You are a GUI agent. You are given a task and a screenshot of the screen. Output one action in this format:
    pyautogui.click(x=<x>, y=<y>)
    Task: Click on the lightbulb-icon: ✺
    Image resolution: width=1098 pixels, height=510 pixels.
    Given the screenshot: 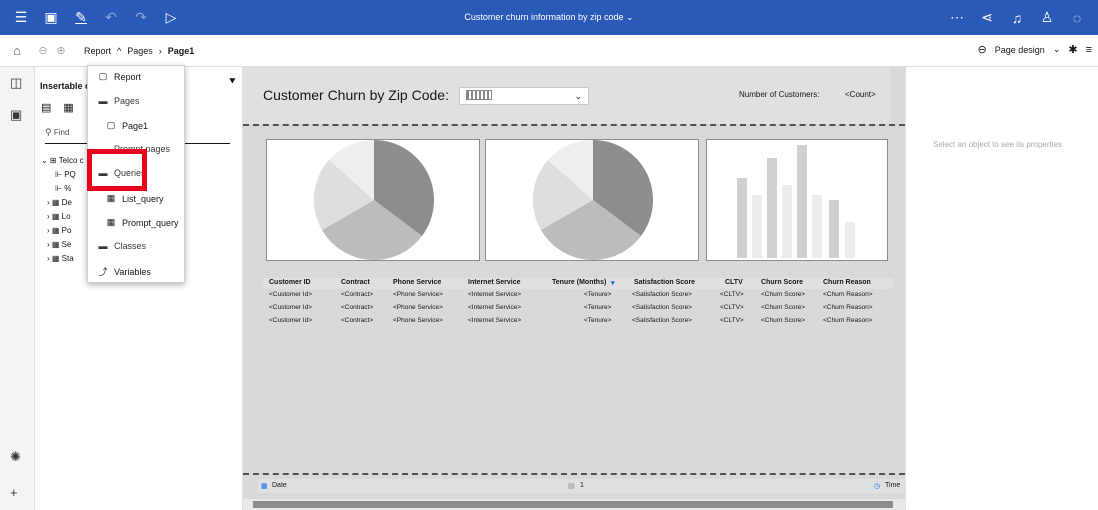 What is the action you would take?
    pyautogui.click(x=15, y=457)
    